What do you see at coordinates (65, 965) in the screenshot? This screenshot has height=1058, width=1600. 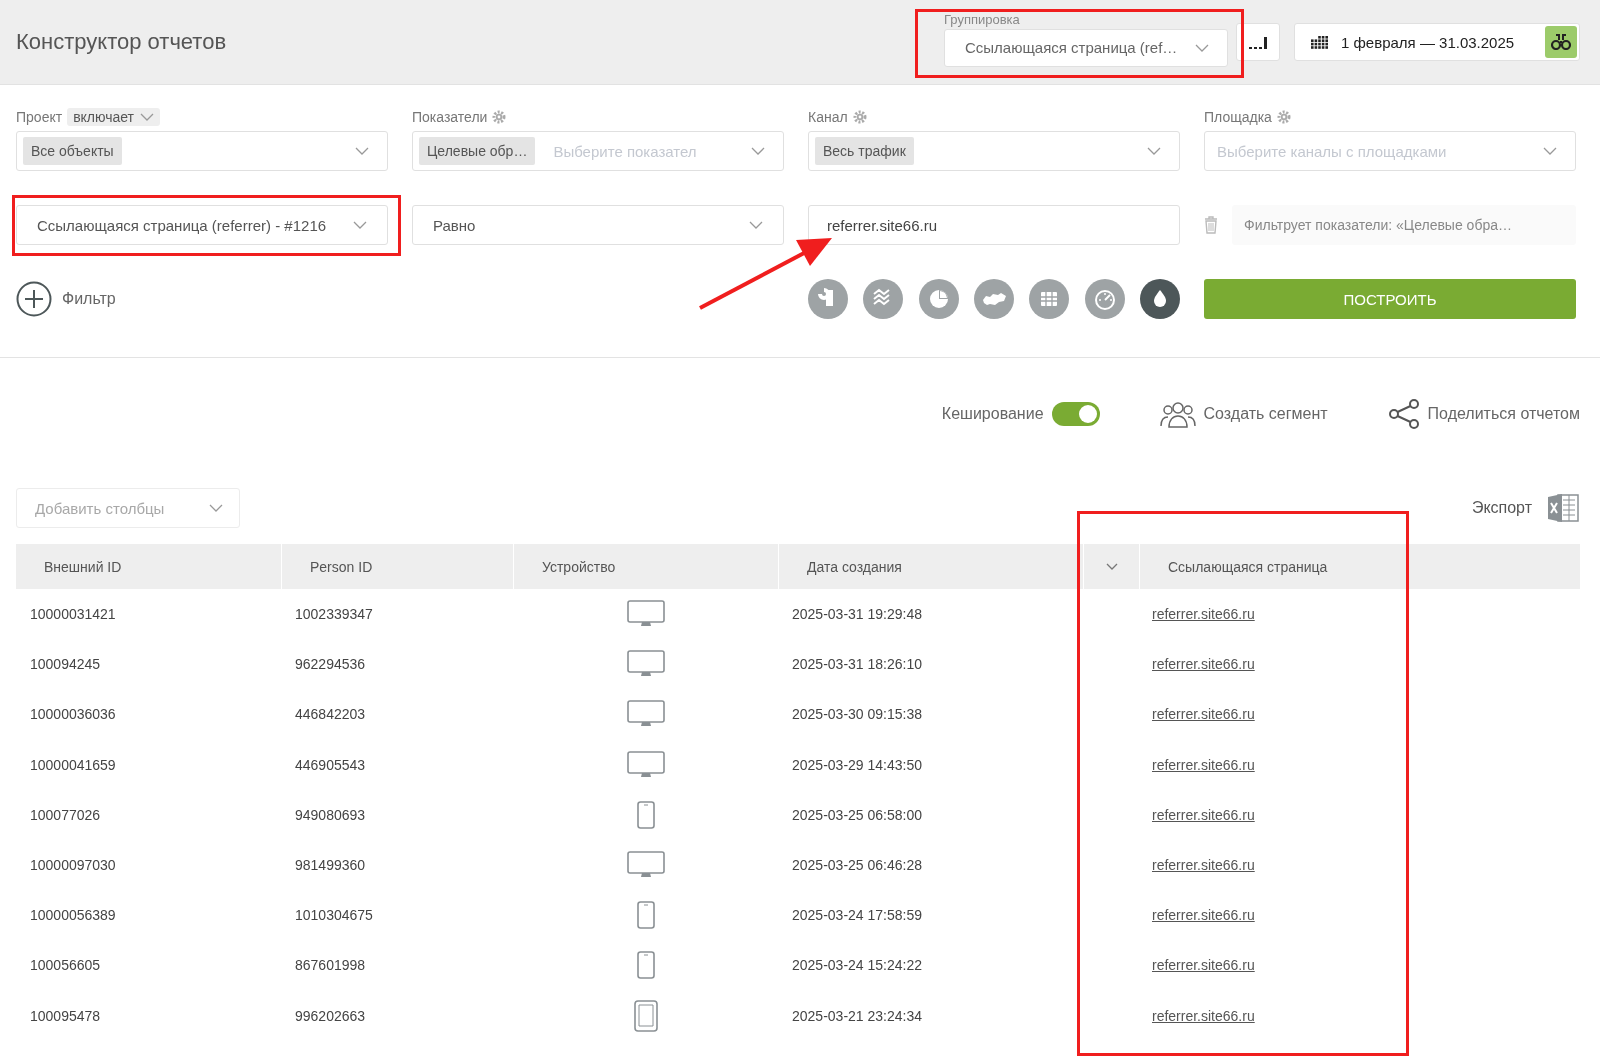 I see `table-cell-text: 100056605` at bounding box center [65, 965].